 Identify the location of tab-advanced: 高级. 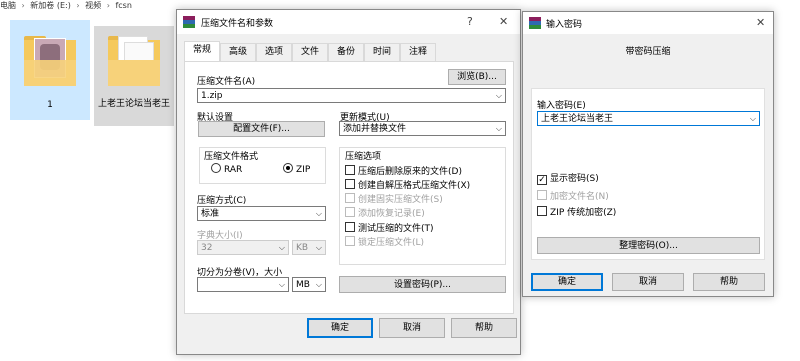
(238, 52).